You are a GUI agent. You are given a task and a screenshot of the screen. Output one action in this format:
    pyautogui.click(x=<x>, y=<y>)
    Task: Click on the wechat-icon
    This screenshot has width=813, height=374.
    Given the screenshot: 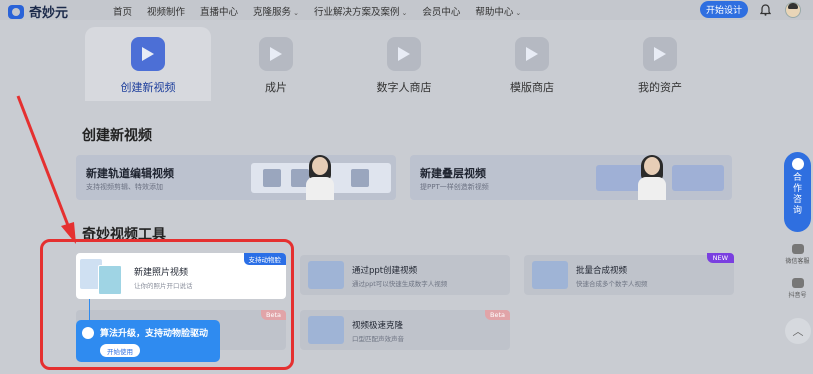 What is the action you would take?
    pyautogui.click(x=797, y=249)
    